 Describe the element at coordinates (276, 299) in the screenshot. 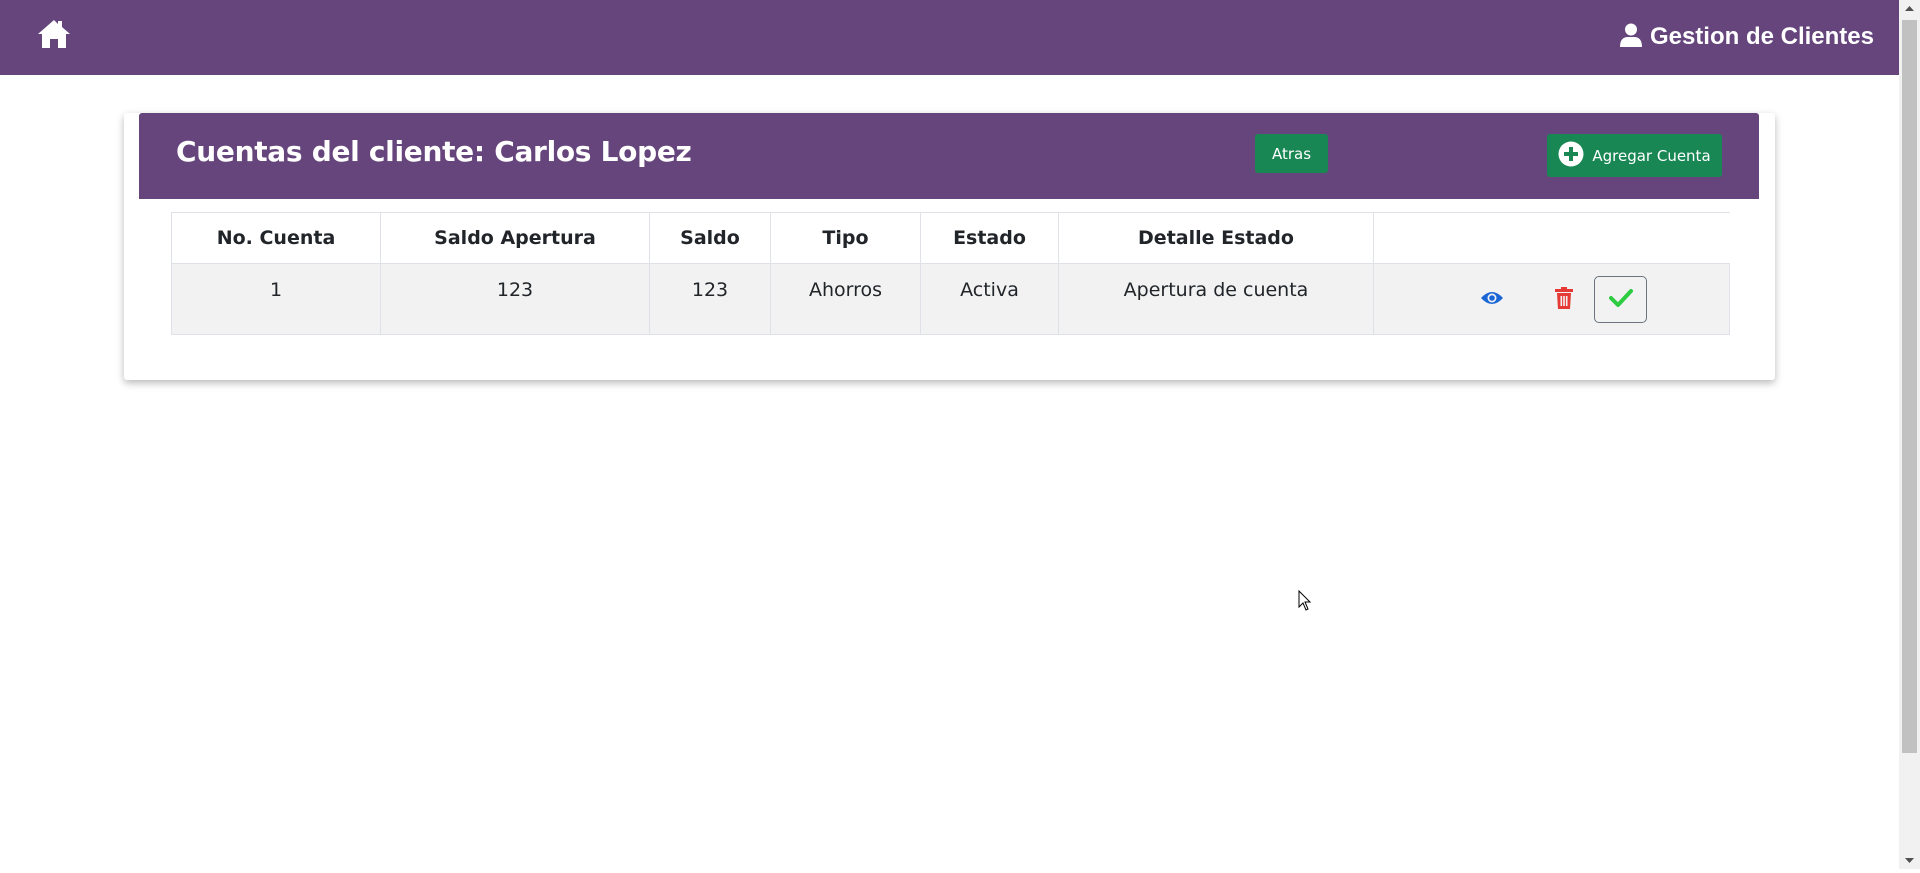

I see `cell-no-cuenta: 1` at that location.